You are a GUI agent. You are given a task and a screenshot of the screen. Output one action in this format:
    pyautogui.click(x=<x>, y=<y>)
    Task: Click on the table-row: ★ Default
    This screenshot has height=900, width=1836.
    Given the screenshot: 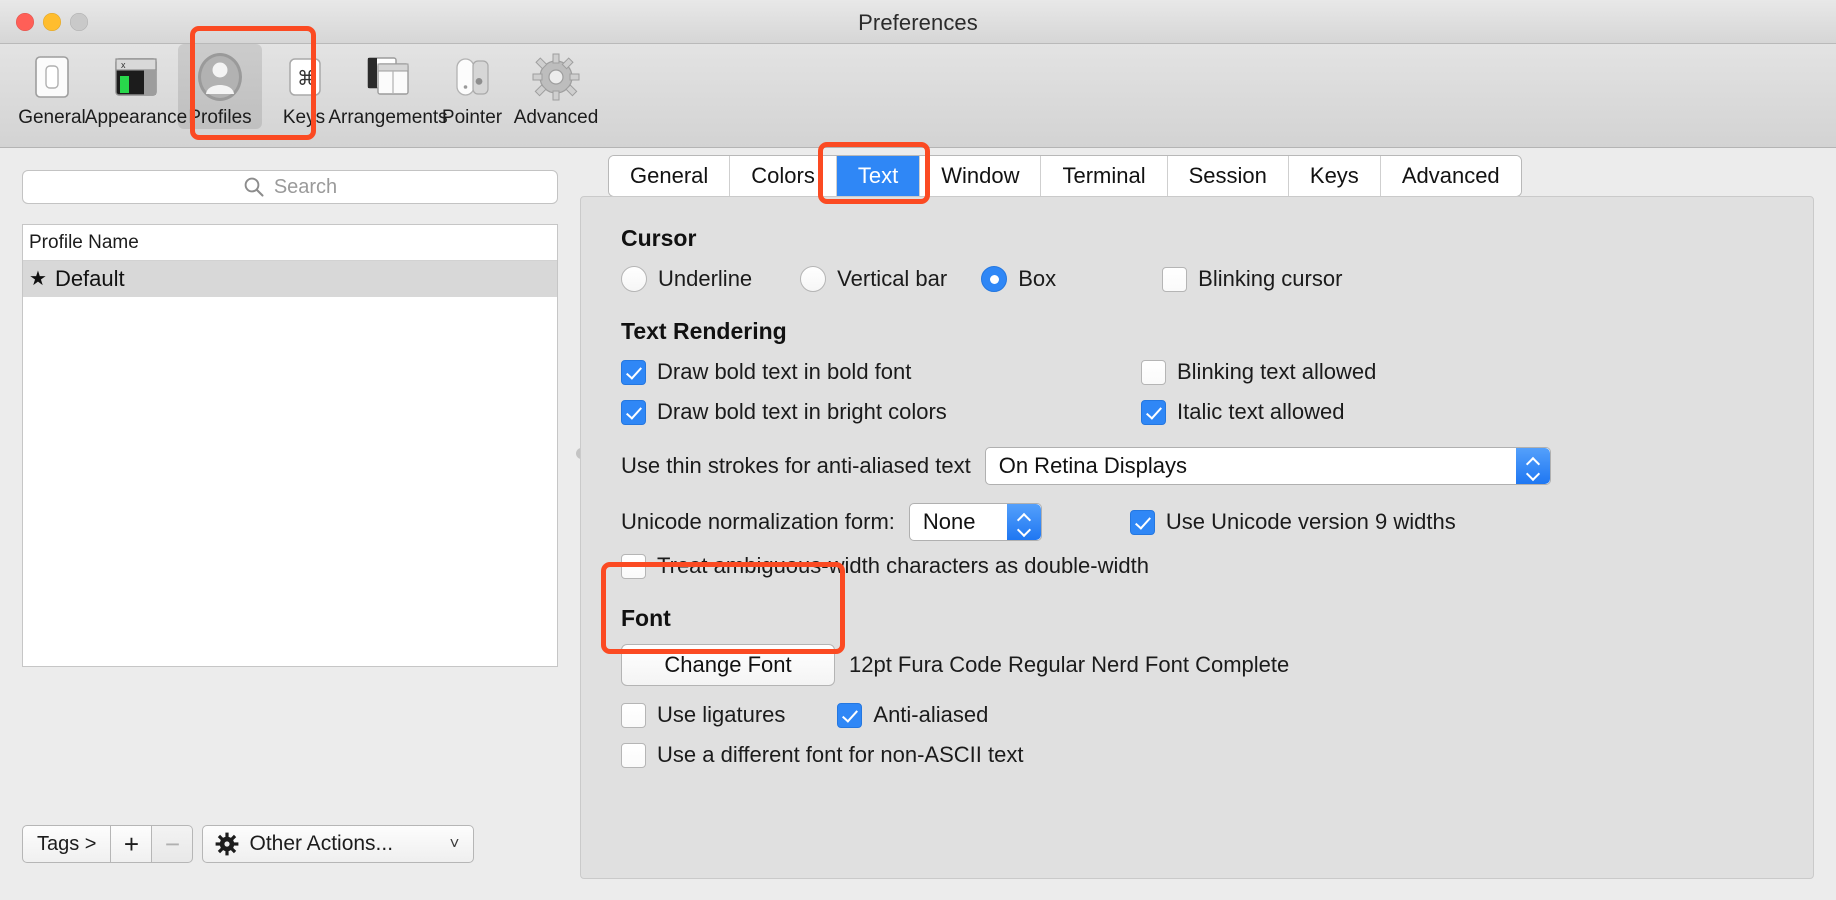 What is the action you would take?
    pyautogui.click(x=290, y=279)
    